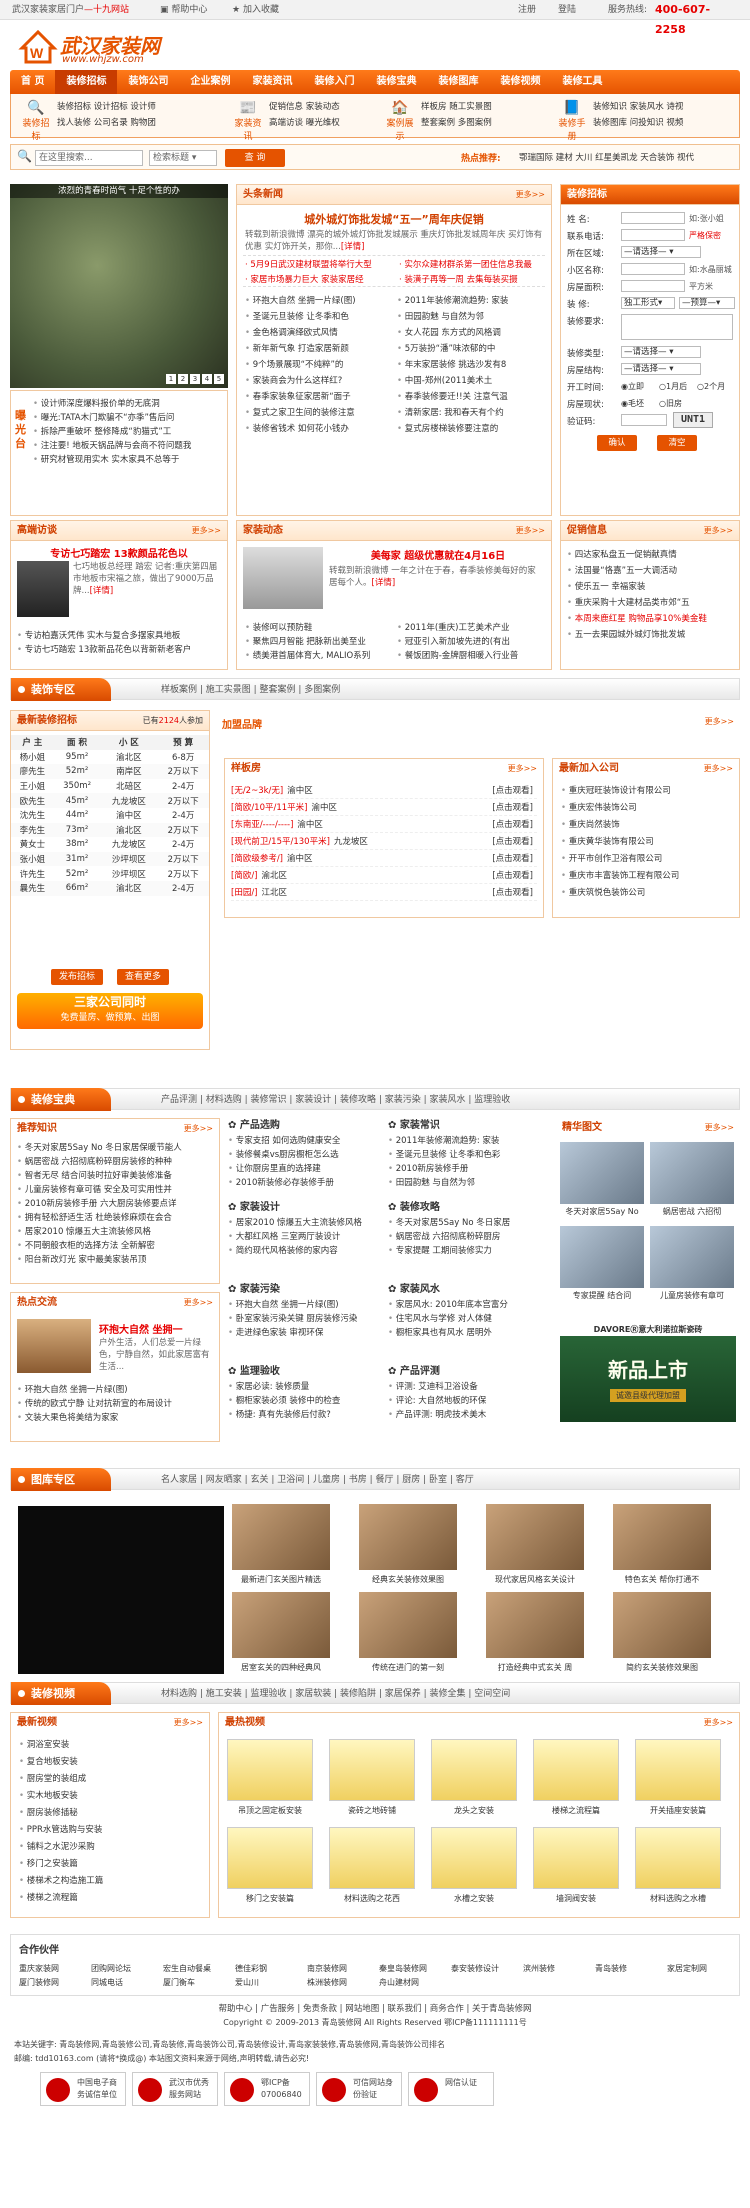  What do you see at coordinates (129, 432) in the screenshot?
I see `exposure-item: 拆除严重破坏 整修降成“豹猫式”工` at bounding box center [129, 432].